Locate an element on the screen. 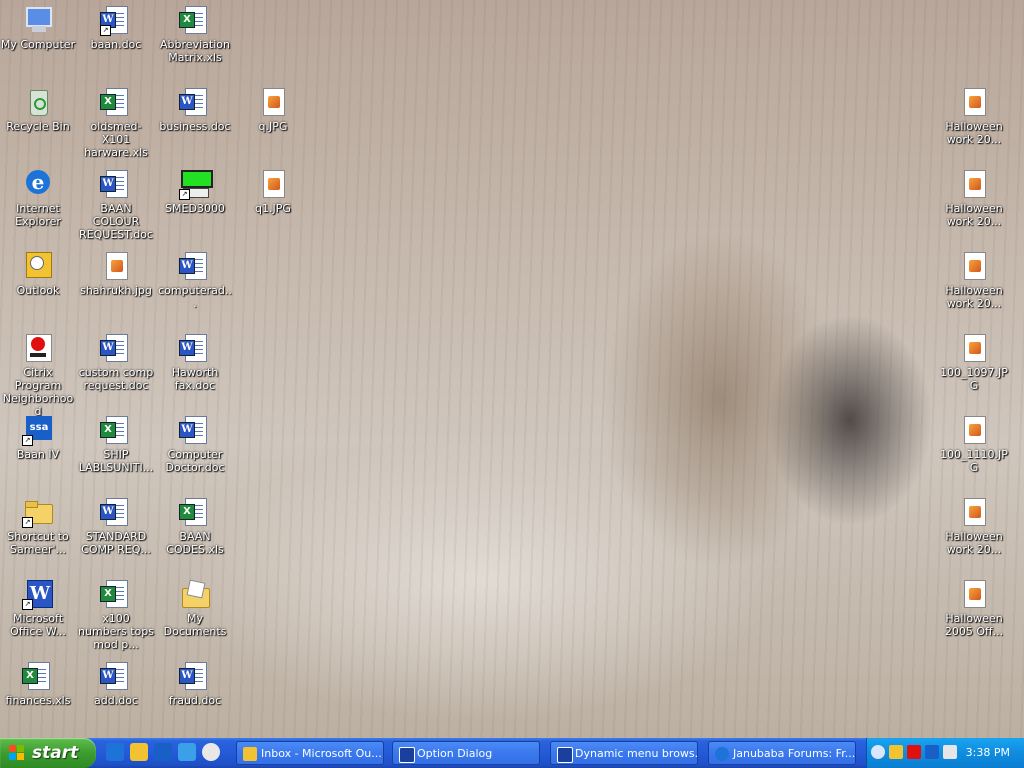 The height and width of the screenshot is (768, 1024). desktop-icon-label: My Computer is located at coordinates (38, 44).